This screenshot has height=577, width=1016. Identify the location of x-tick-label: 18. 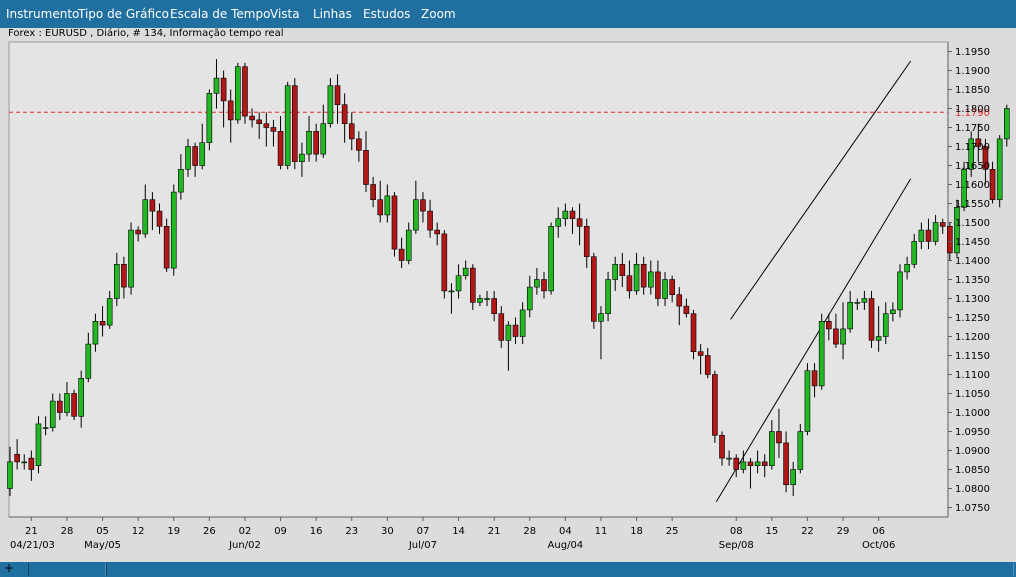
(636, 531).